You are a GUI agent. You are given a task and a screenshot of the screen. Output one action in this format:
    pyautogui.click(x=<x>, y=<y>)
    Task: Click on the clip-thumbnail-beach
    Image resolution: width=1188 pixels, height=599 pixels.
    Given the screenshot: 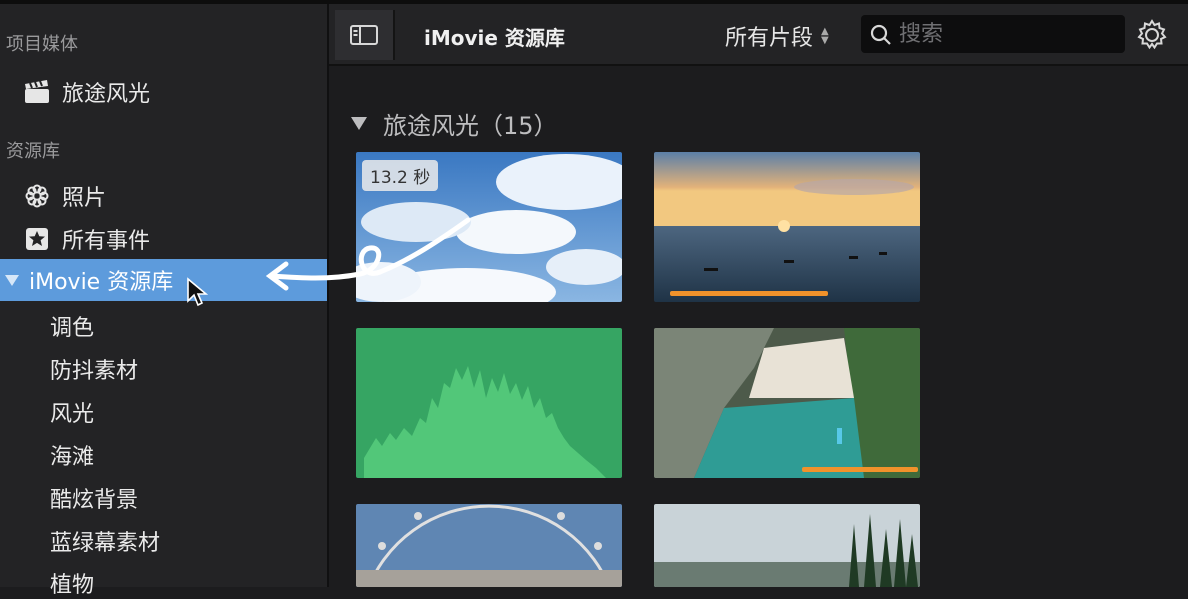 What is the action you would take?
    pyautogui.click(x=787, y=403)
    